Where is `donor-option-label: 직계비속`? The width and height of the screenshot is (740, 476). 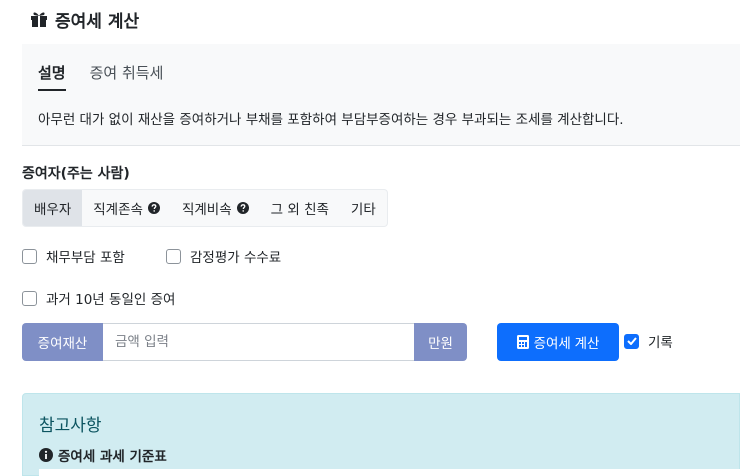 donor-option-label: 직계비속 is located at coordinates (206, 210).